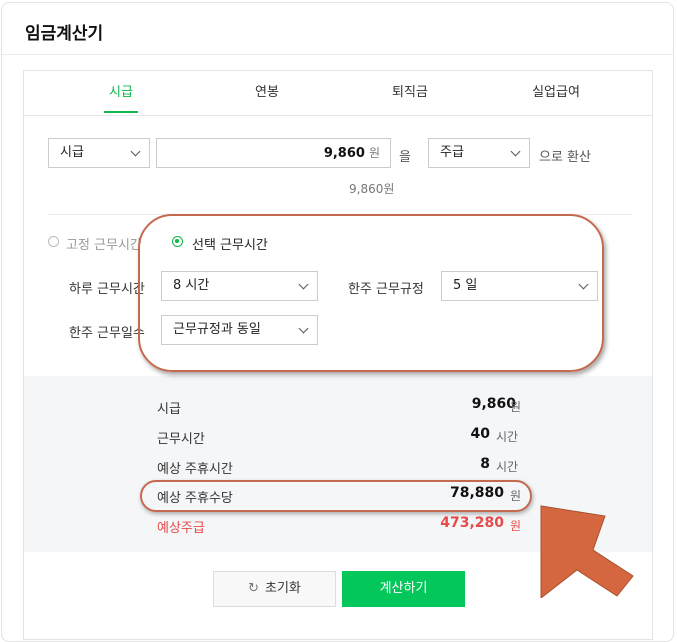  What do you see at coordinates (374, 153) in the screenshot?
I see `amount-unit: 원` at bounding box center [374, 153].